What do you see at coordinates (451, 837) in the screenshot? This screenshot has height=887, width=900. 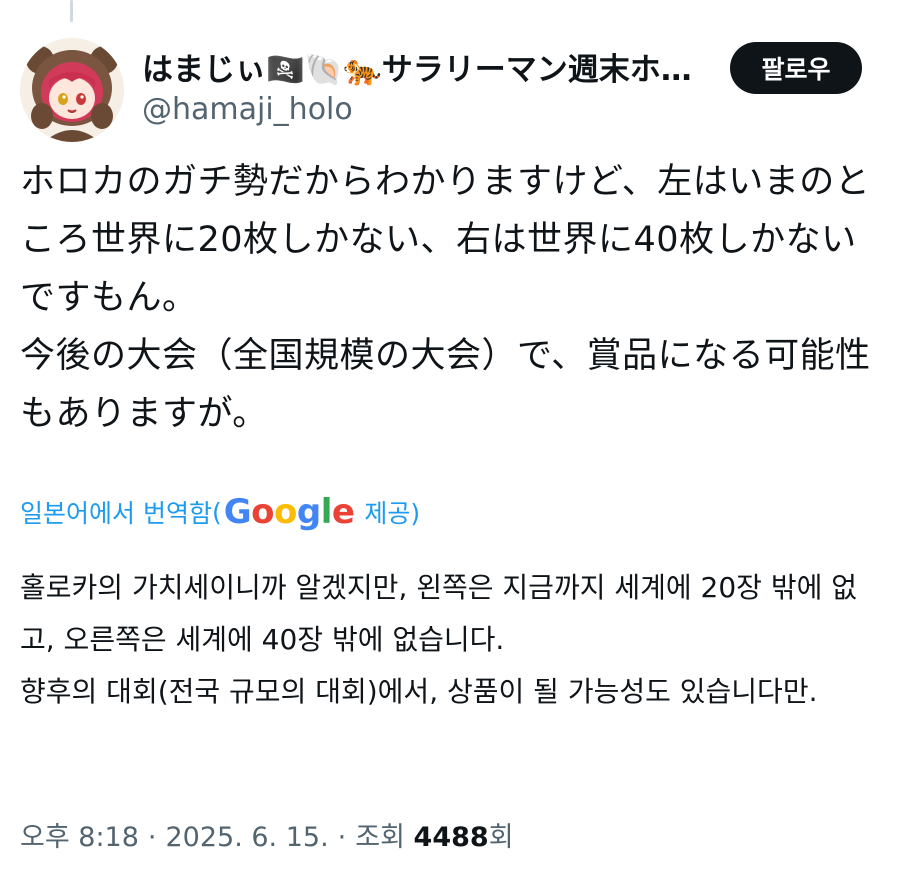 I see `views-count: 4488` at bounding box center [451, 837].